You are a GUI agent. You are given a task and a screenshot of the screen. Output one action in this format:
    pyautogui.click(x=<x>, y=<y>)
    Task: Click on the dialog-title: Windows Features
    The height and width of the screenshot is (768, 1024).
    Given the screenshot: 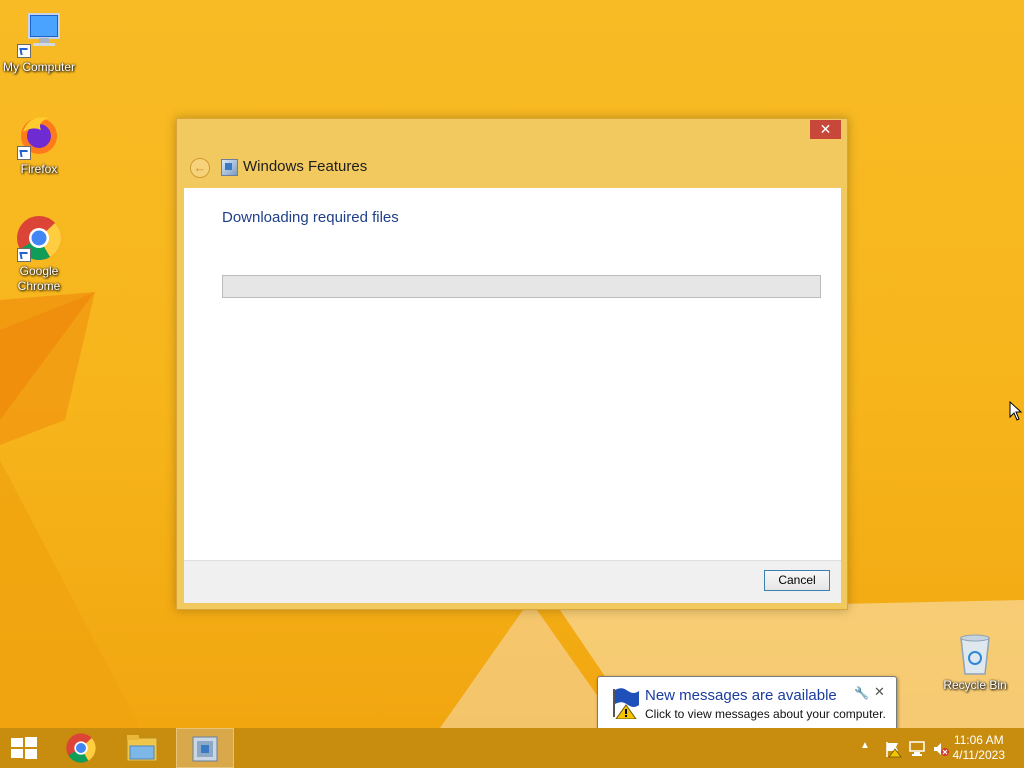 What is the action you would take?
    pyautogui.click(x=305, y=166)
    